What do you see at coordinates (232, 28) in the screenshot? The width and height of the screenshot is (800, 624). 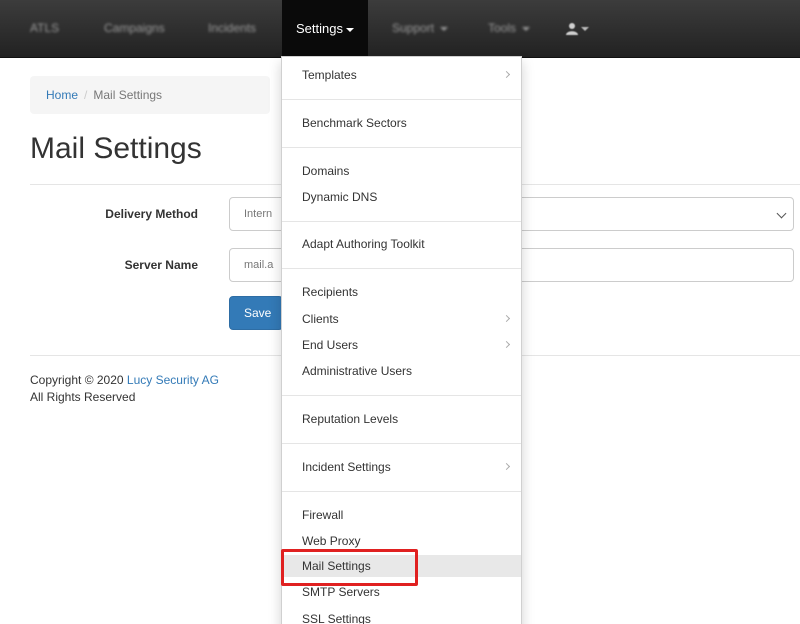 I see `nav-incidents: Incidents` at bounding box center [232, 28].